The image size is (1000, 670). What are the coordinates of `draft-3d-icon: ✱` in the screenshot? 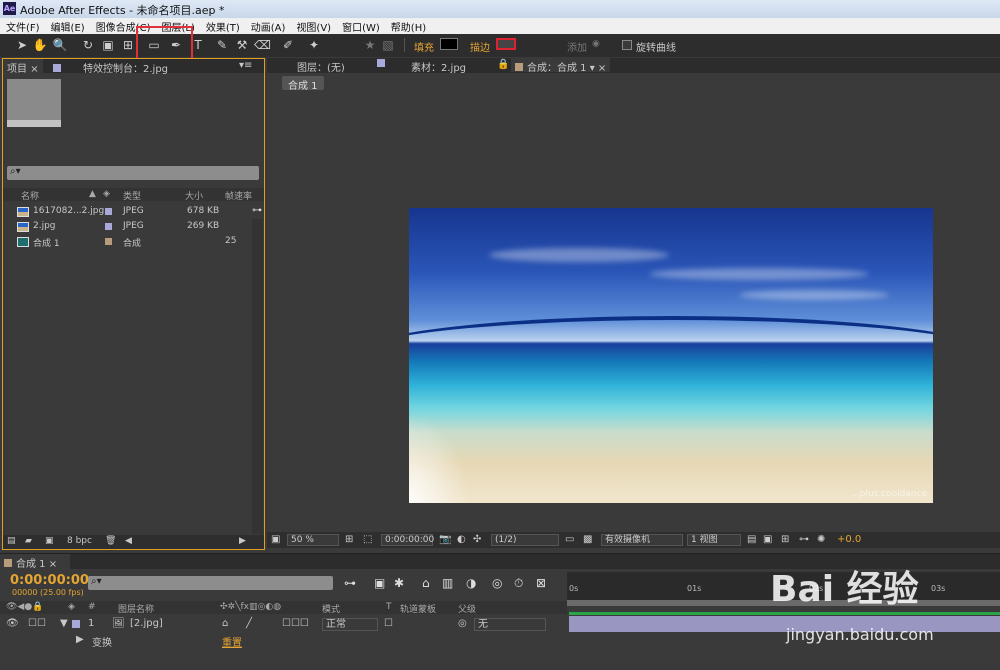 It's located at (399, 583).